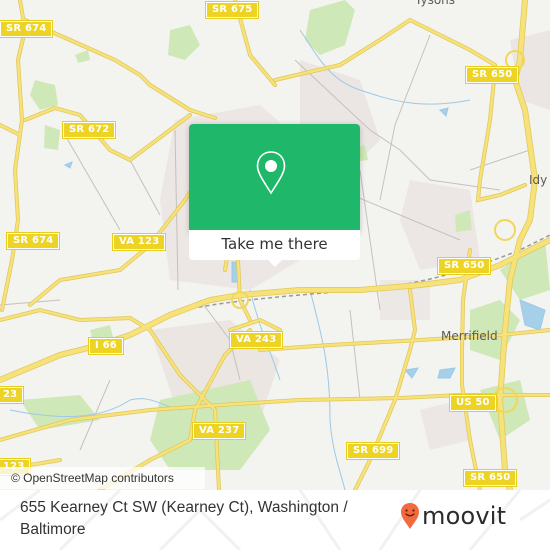 The image size is (550, 550). What do you see at coordinates (490, 478) in the screenshot?
I see `shield-sr-650-bottom: SR 650` at bounding box center [490, 478].